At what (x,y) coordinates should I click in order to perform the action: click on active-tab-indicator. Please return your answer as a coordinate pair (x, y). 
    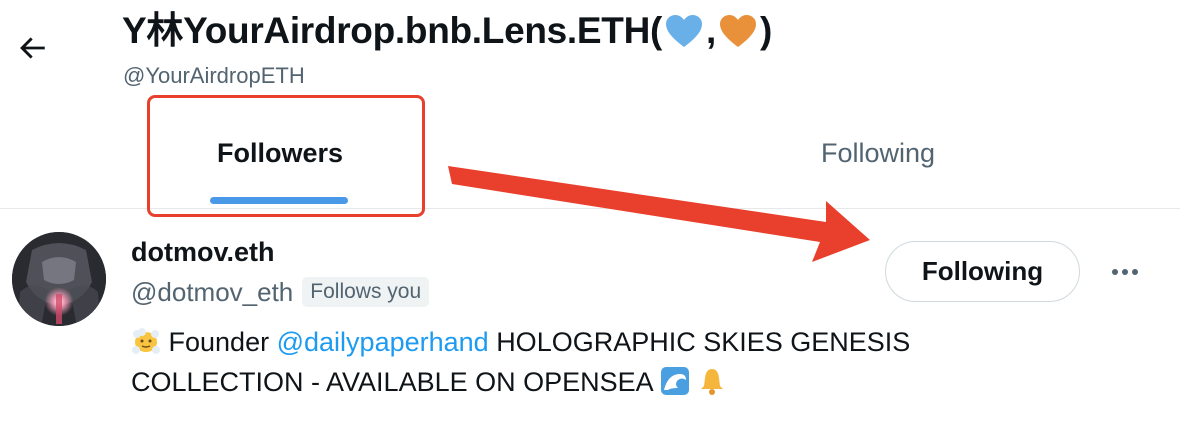
    Looking at the image, I should click on (279, 200).